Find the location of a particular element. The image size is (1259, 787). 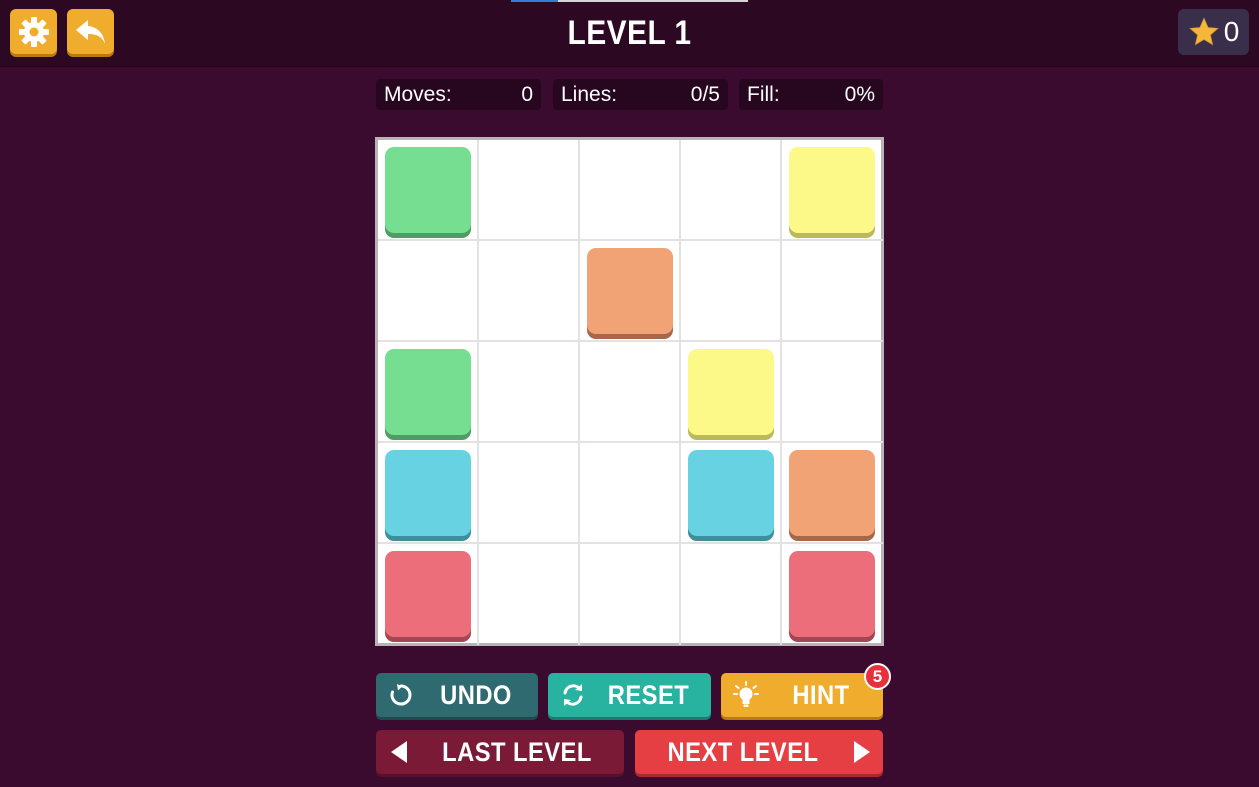

board-cell-r3-c0 is located at coordinates (428, 493).